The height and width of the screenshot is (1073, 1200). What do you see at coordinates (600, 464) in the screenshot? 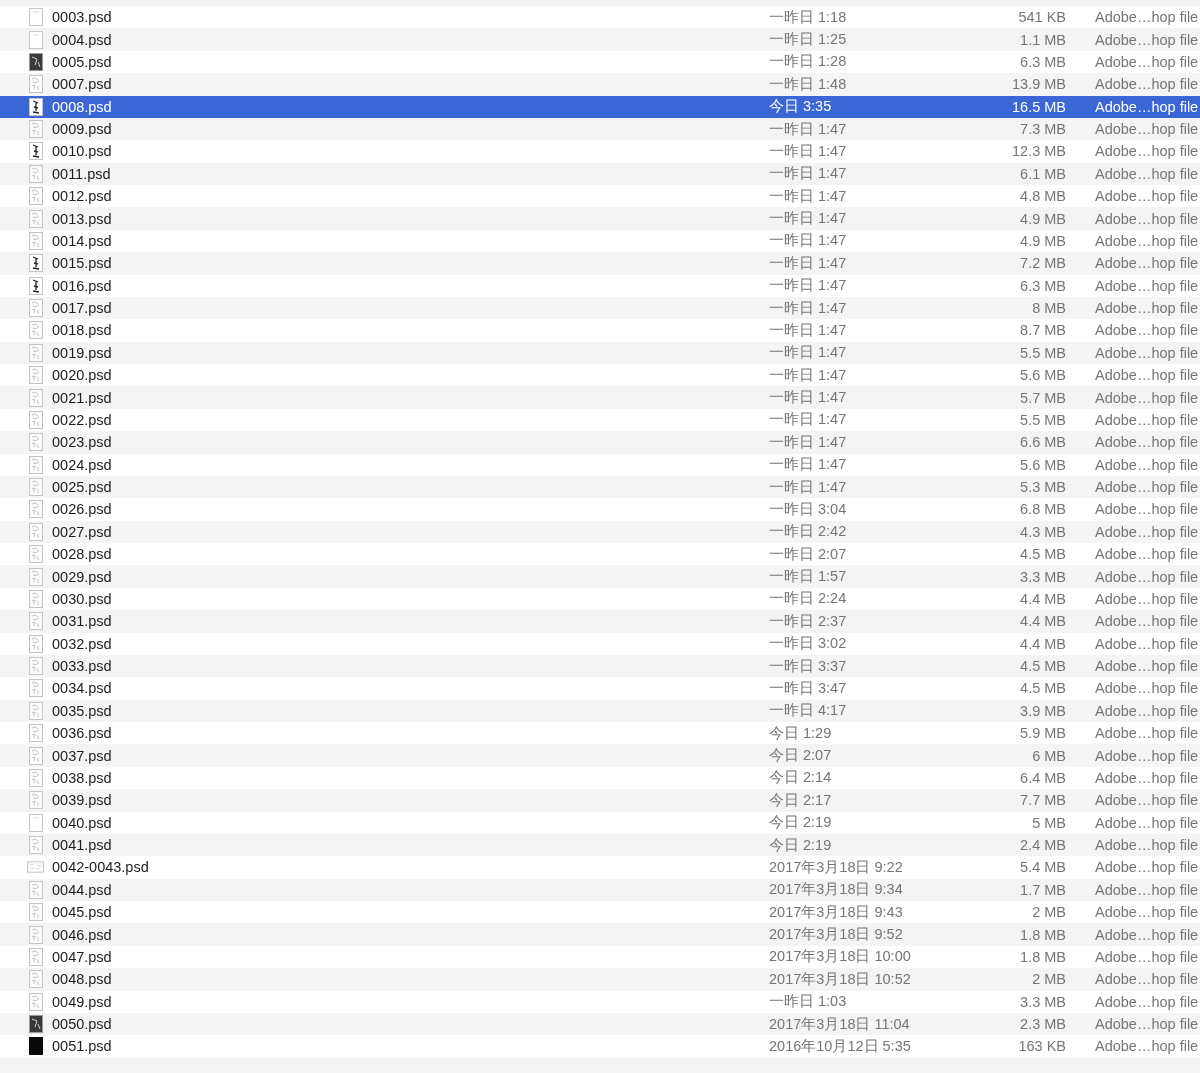
I see `file-row: 0024.psd 一昨日 1:47 5.6 MB Adobe…hop file` at bounding box center [600, 464].